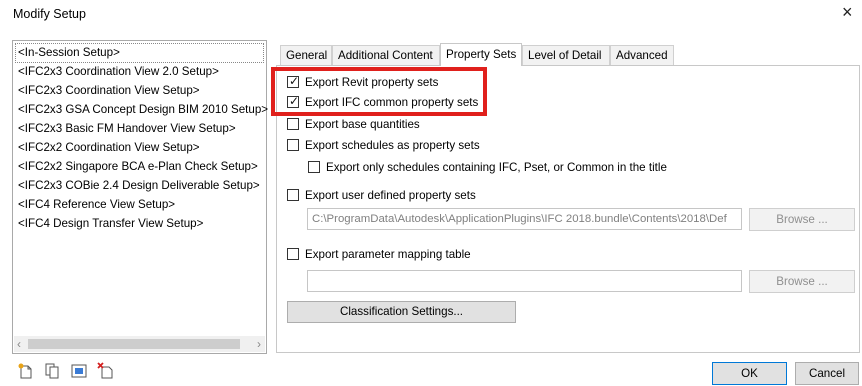 This screenshot has height=386, width=862. What do you see at coordinates (293, 124) in the screenshot?
I see `export-base-quantities-checkbox` at bounding box center [293, 124].